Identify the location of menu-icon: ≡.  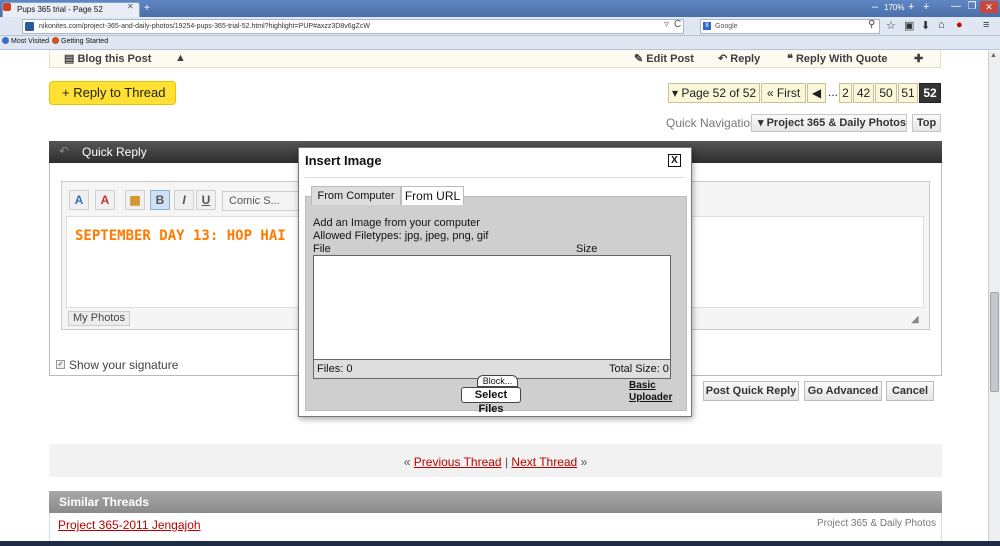
(986, 25).